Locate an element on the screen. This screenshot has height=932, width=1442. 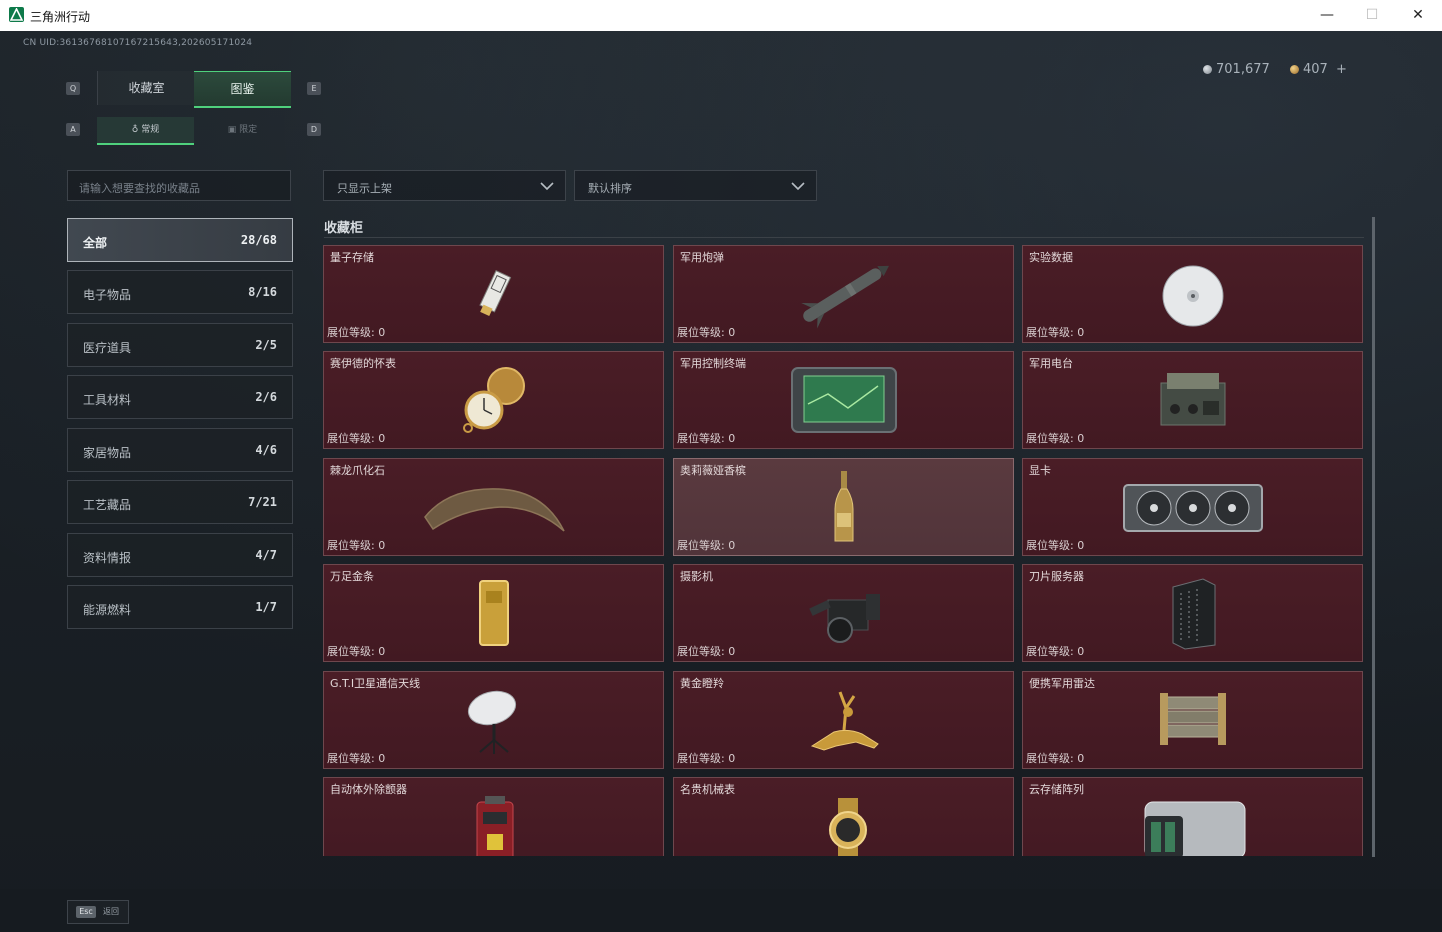
collection-card: 黄金瞪羚 展位等级: 0 is located at coordinates (843, 720).